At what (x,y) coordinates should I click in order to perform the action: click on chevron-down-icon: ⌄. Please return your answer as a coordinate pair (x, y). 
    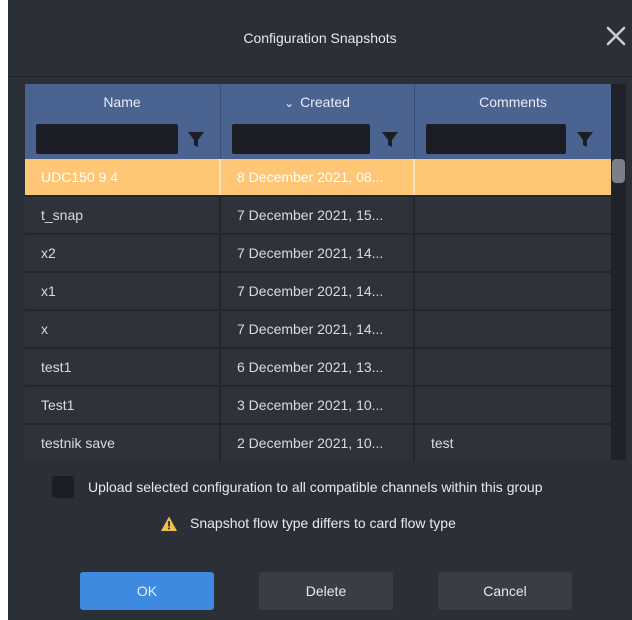
    Looking at the image, I should click on (289, 103).